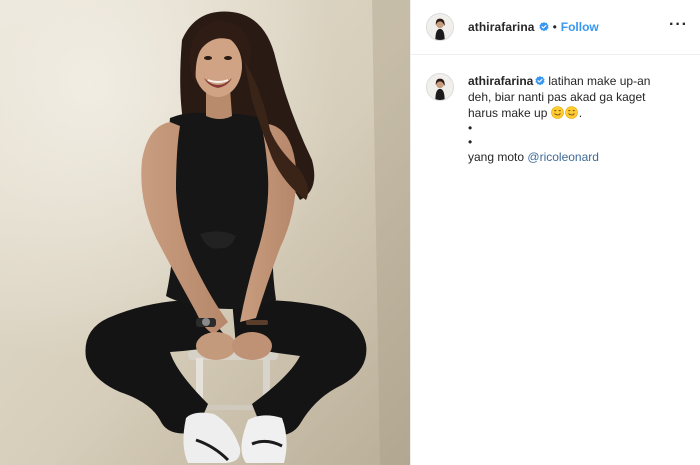 The width and height of the screenshot is (700, 465). I want to click on caption-credit-prefix: yang moto, so click(496, 157).